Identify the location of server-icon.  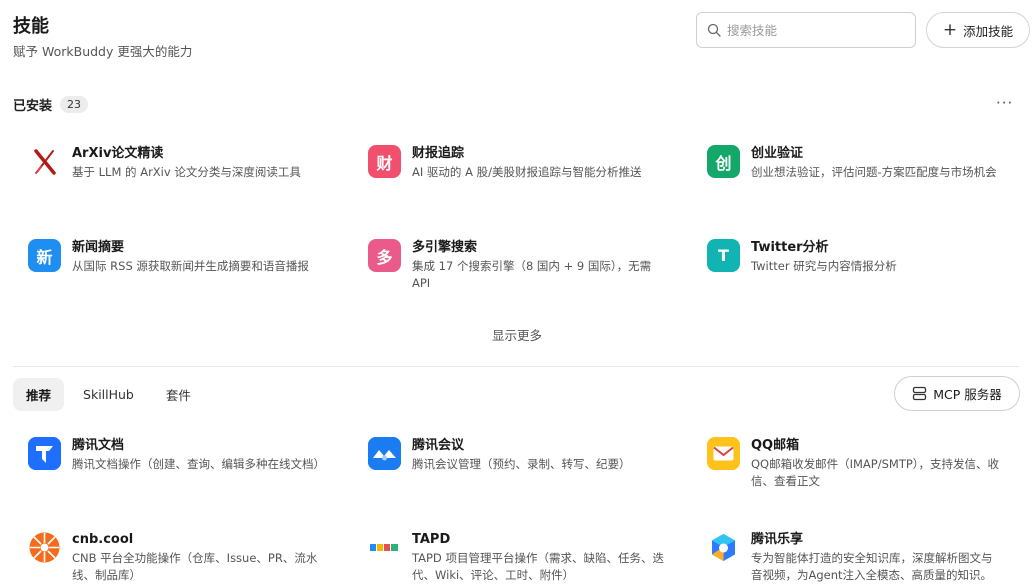
(920, 393).